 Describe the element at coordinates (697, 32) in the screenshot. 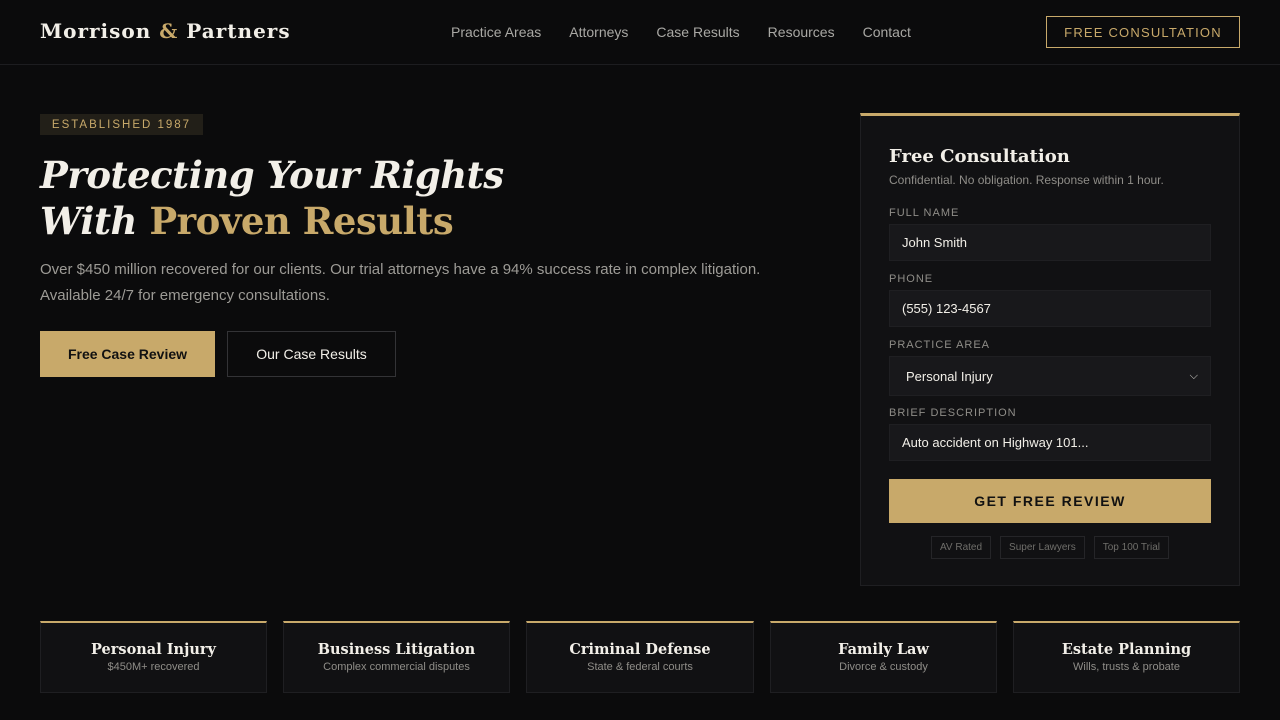

I see `nav-case-results: Case Results` at that location.